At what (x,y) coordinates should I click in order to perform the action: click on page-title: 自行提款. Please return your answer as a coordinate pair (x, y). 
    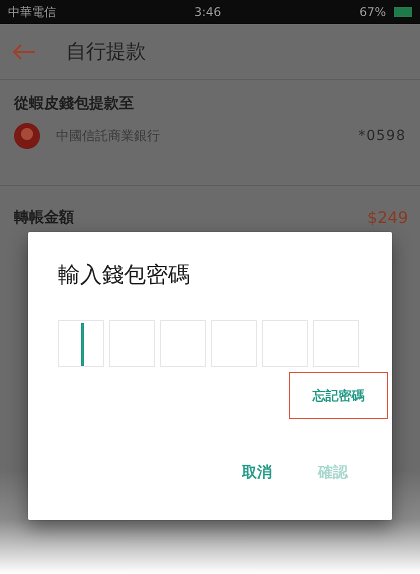
    Looking at the image, I should click on (106, 51).